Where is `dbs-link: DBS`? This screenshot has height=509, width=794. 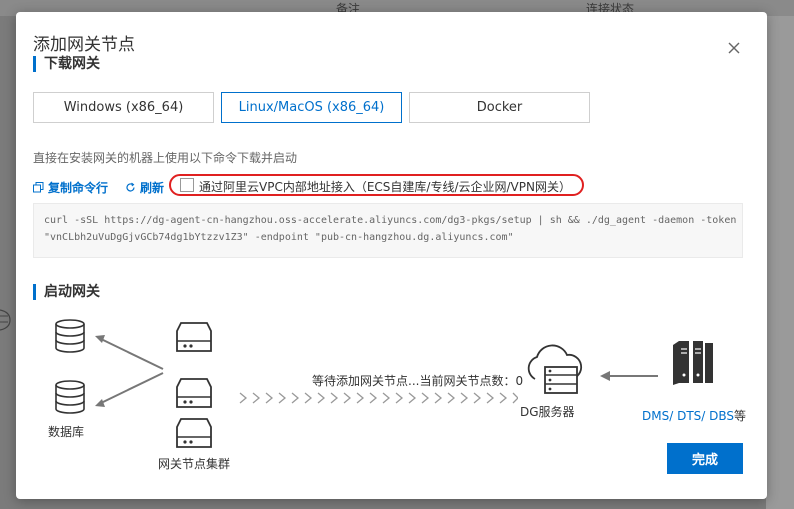
dbs-link: DBS is located at coordinates (721, 416).